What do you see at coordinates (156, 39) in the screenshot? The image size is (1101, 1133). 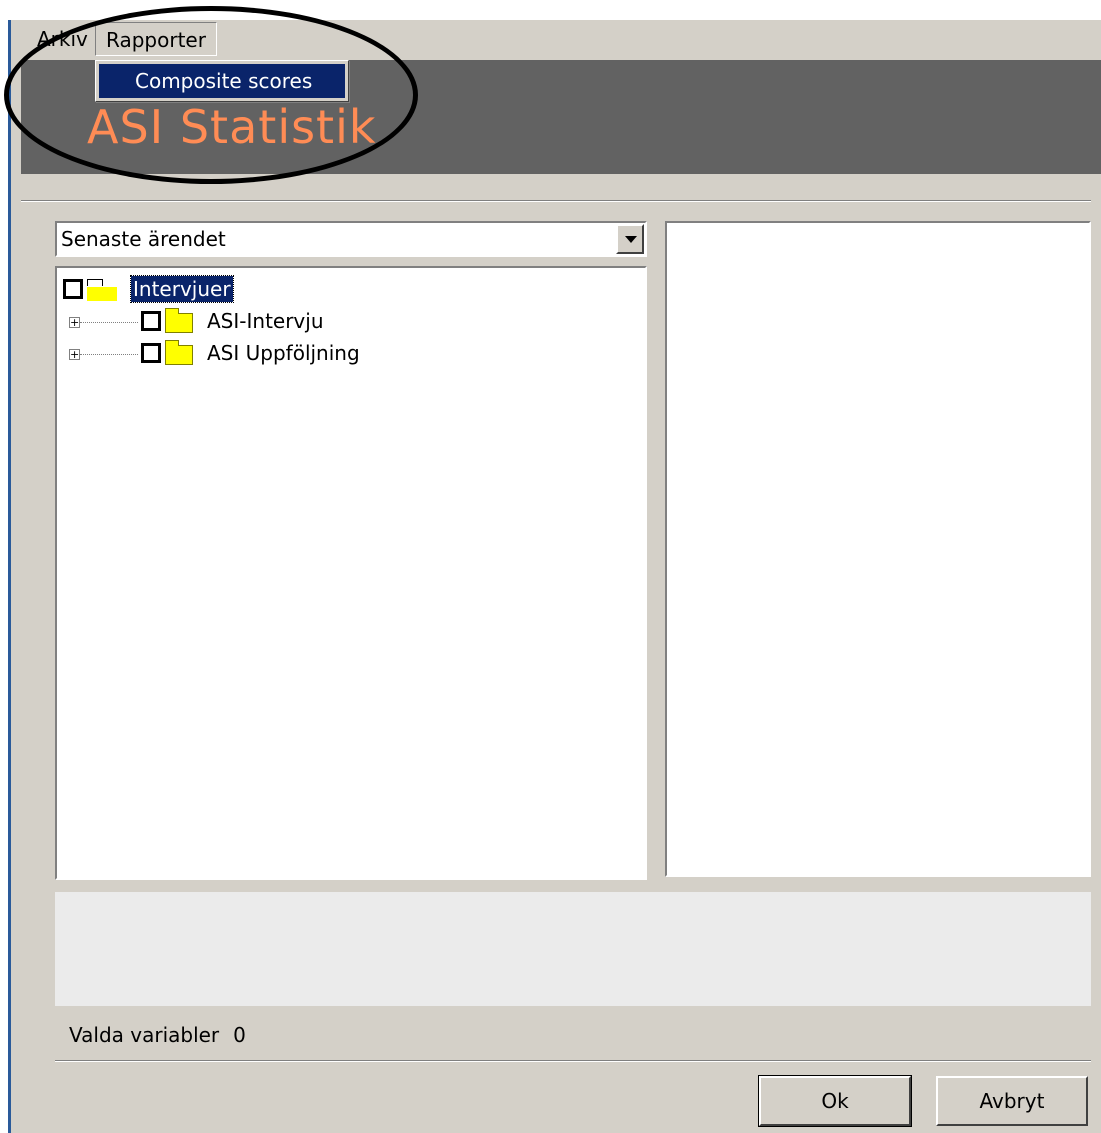 I see `menu-rapporter: Rapporter` at bounding box center [156, 39].